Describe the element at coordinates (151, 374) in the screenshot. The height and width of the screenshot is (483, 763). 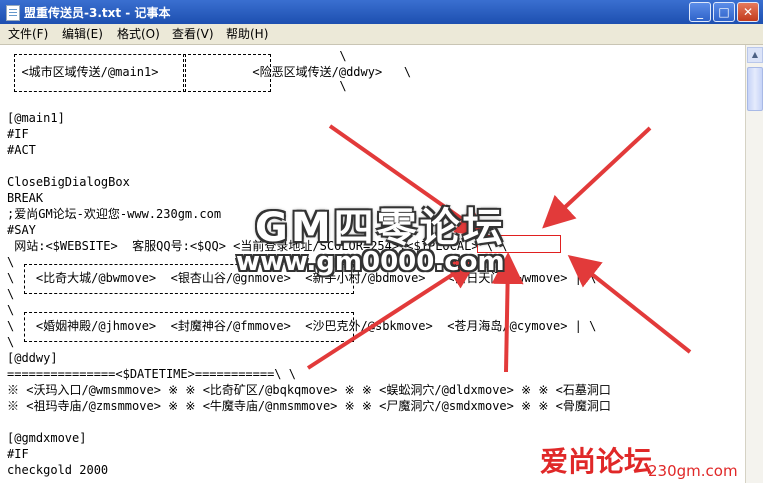
I see `text-line: ===============<$DATETIME>===========\ \` at that location.